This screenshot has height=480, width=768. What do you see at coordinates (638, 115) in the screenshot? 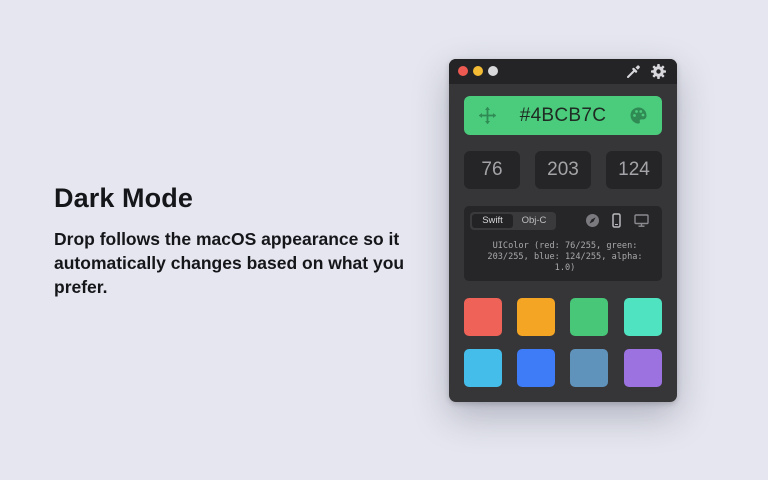
I see `palette-icon` at bounding box center [638, 115].